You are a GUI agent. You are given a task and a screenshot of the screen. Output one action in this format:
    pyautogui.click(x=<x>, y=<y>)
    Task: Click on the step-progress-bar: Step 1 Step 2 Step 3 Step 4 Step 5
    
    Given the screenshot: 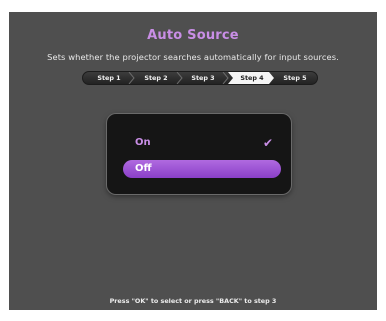 What is the action you would take?
    pyautogui.click(x=200, y=78)
    